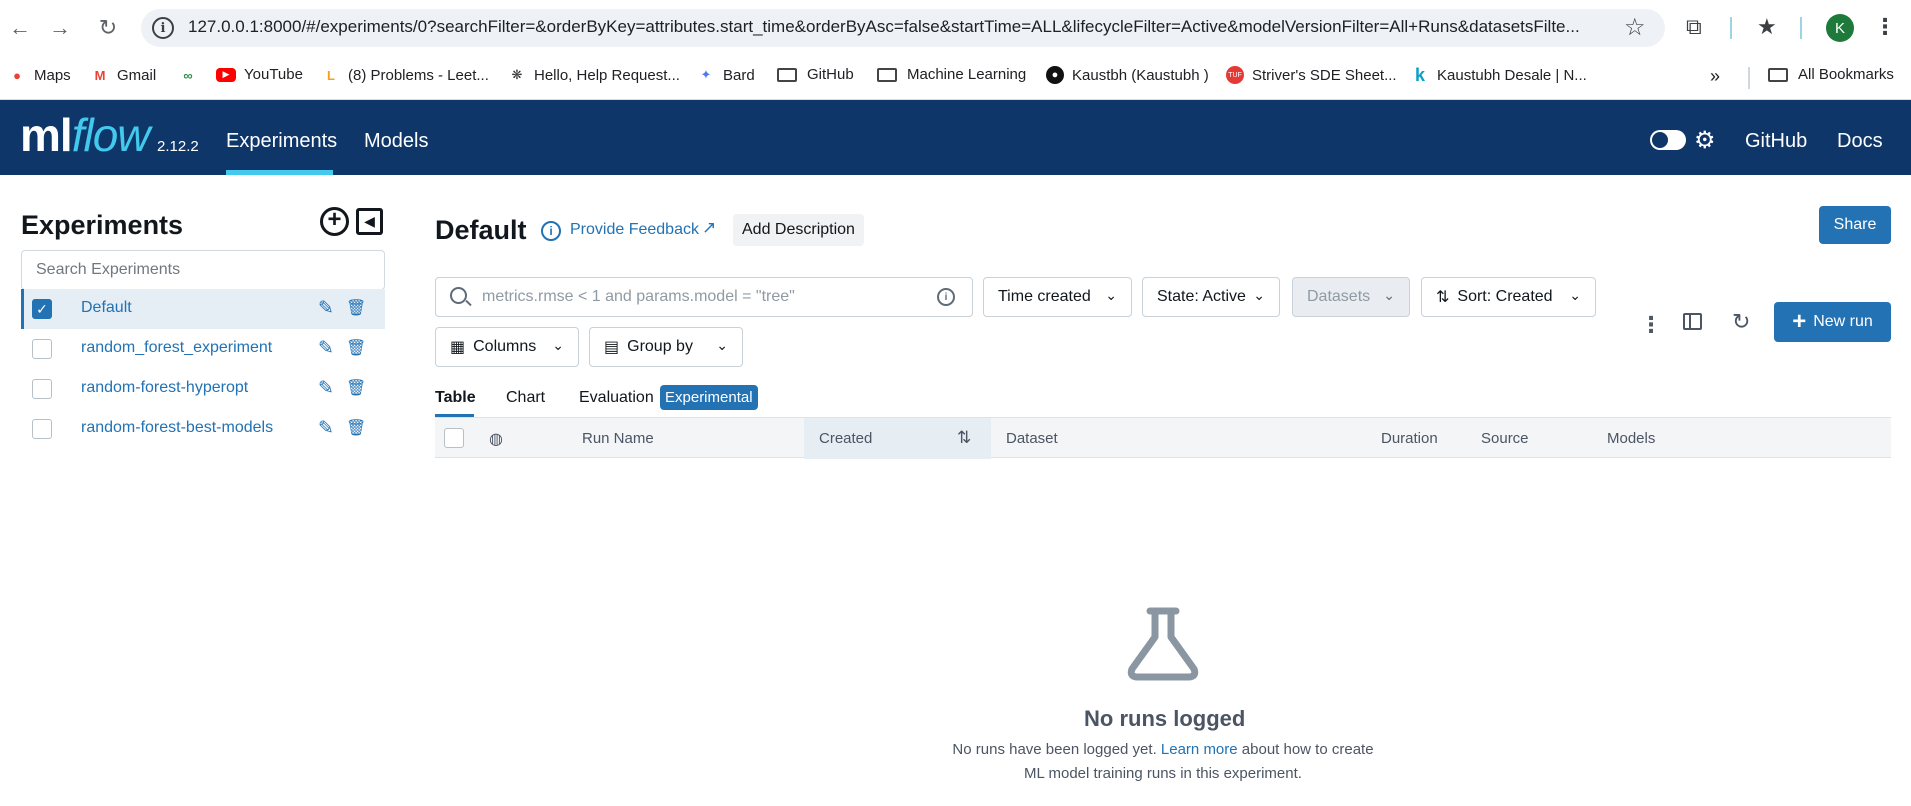 This screenshot has height=806, width=1911. Describe the element at coordinates (1409, 438) in the screenshot. I see `column-duration: Duration` at that location.